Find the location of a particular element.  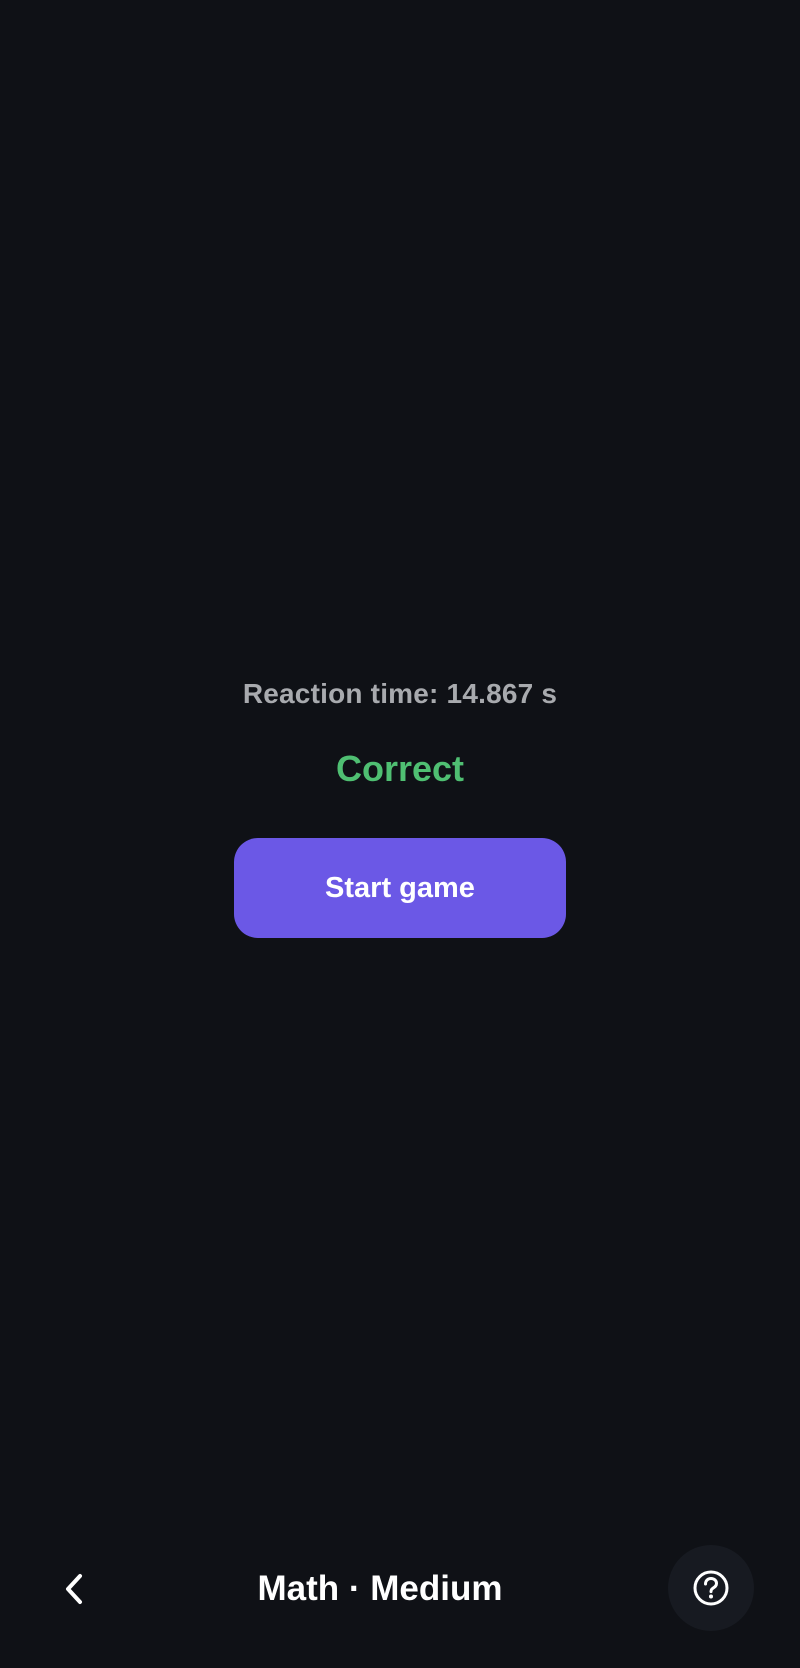

chevron-left-icon is located at coordinates (74, 1589).